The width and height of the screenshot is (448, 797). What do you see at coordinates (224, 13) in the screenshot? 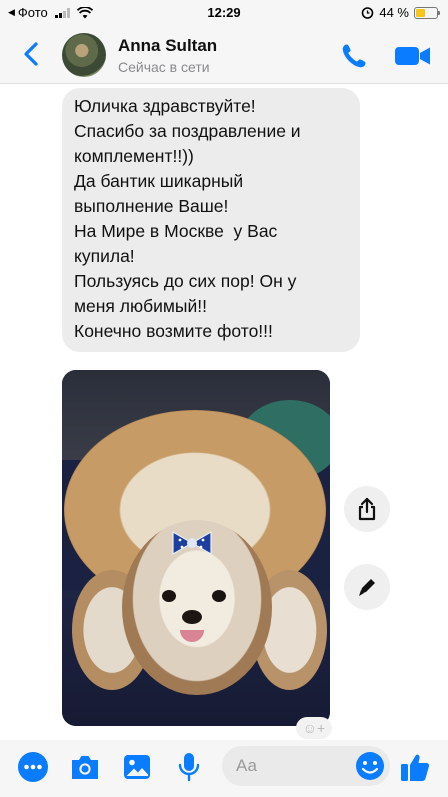
I see `status-bar: ◀ Фото 12:29 44 %` at bounding box center [224, 13].